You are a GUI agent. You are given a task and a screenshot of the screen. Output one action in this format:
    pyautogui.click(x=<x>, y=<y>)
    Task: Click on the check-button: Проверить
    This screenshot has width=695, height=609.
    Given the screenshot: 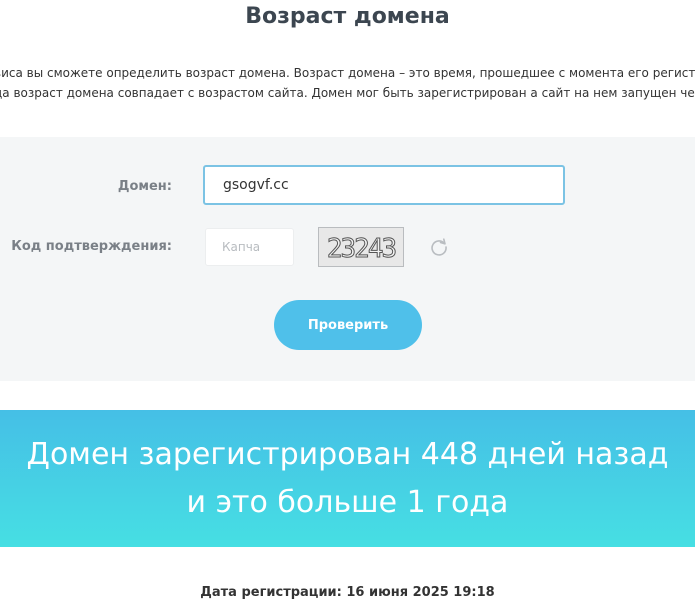 What is the action you would take?
    pyautogui.click(x=348, y=325)
    